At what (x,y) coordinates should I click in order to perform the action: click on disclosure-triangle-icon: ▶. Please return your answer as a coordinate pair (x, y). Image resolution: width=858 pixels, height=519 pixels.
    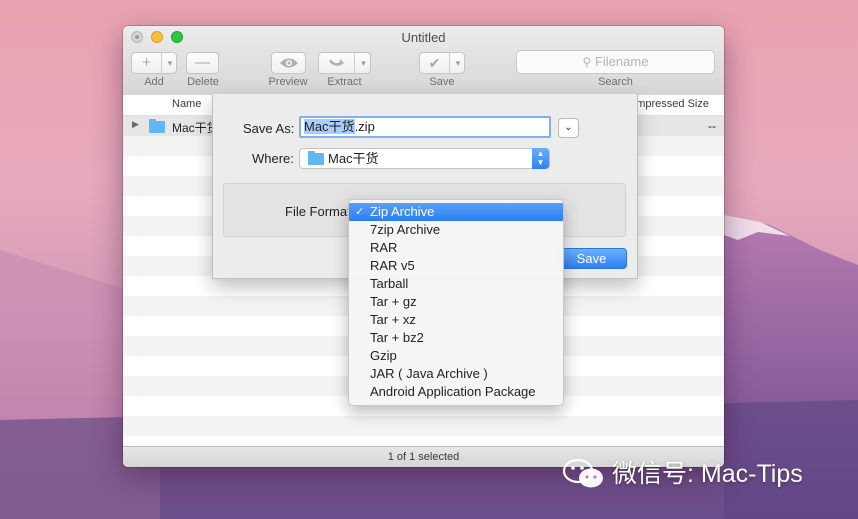
    Looking at the image, I should click on (135, 124).